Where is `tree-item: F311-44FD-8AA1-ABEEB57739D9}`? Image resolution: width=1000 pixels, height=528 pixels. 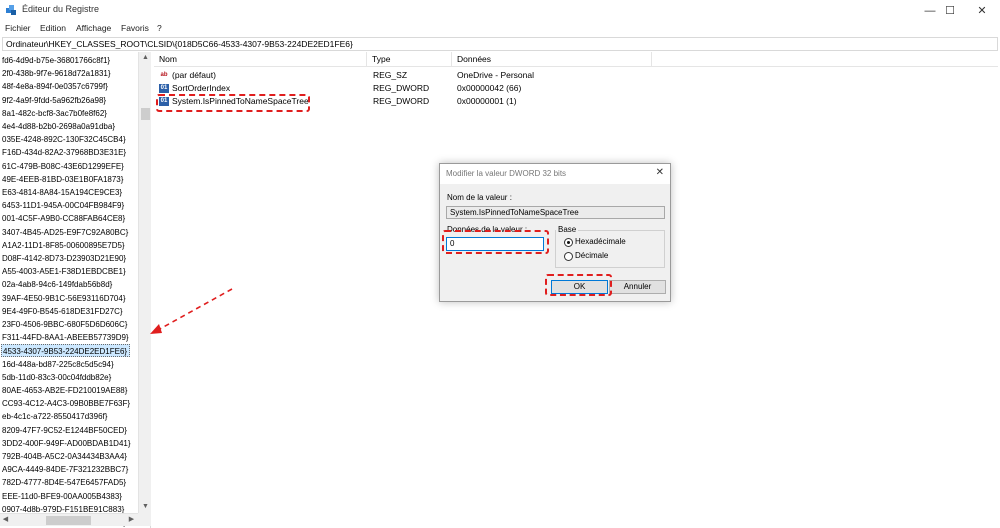 tree-item: F311-44FD-8AA1-ABEEB57739D9} is located at coordinates (65, 337).